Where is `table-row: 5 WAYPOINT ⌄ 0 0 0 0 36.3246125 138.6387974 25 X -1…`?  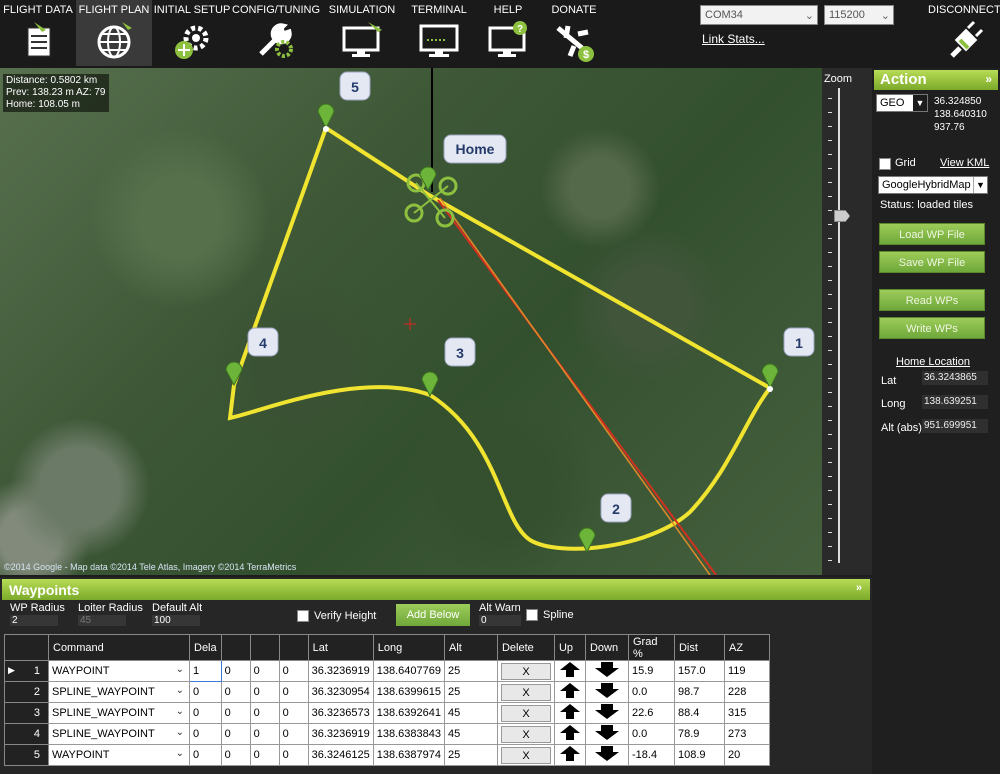
table-row: 5 WAYPOINT ⌄ 0 0 0 0 36.3246125 138.6387974 25 X -1… is located at coordinates (387, 755).